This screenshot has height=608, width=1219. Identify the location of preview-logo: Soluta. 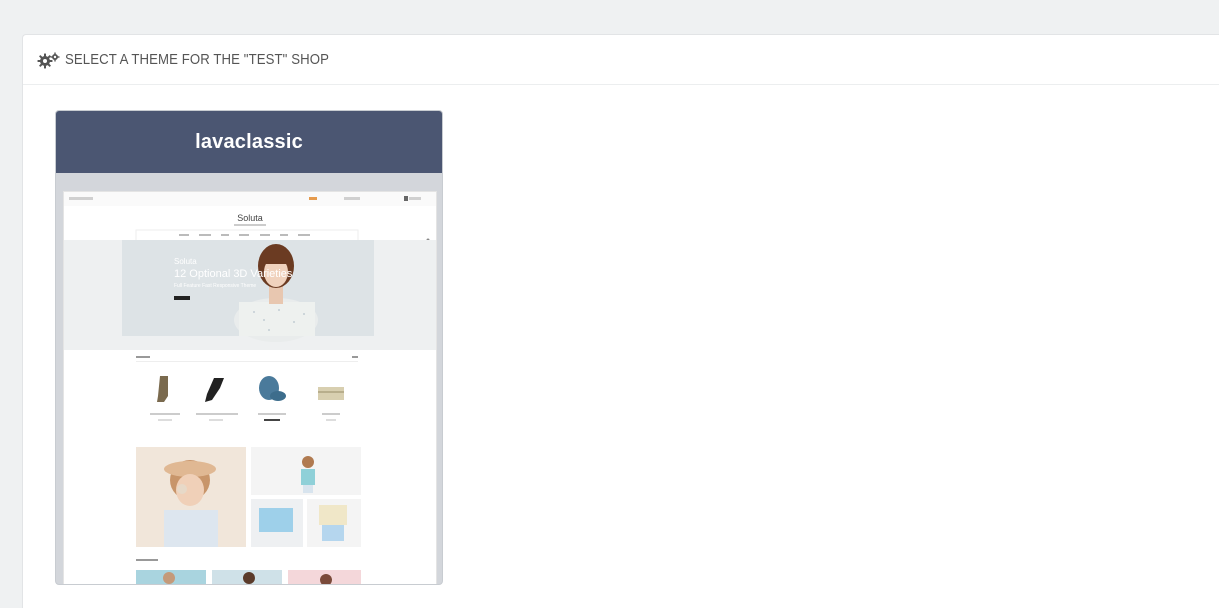
(250, 218).